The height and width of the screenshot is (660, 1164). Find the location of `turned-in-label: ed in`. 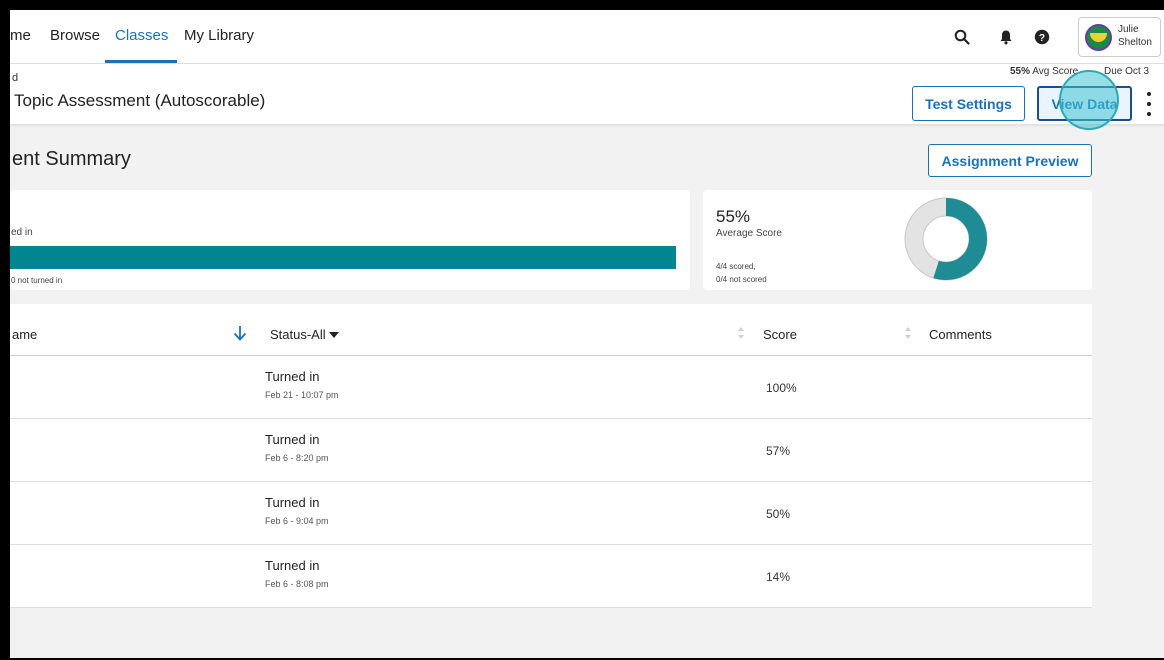

turned-in-label: ed in is located at coordinates (22, 232).